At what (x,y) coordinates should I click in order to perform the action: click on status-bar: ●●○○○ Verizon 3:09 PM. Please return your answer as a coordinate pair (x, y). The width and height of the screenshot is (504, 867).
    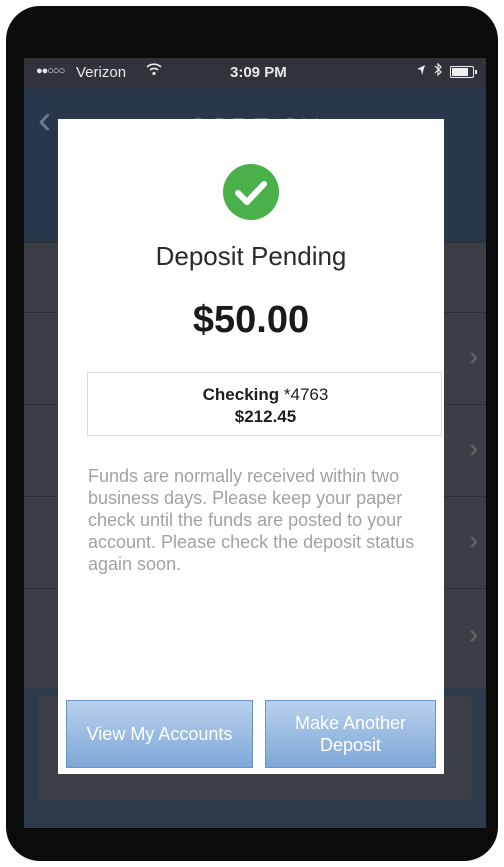
    Looking at the image, I should click on (255, 73).